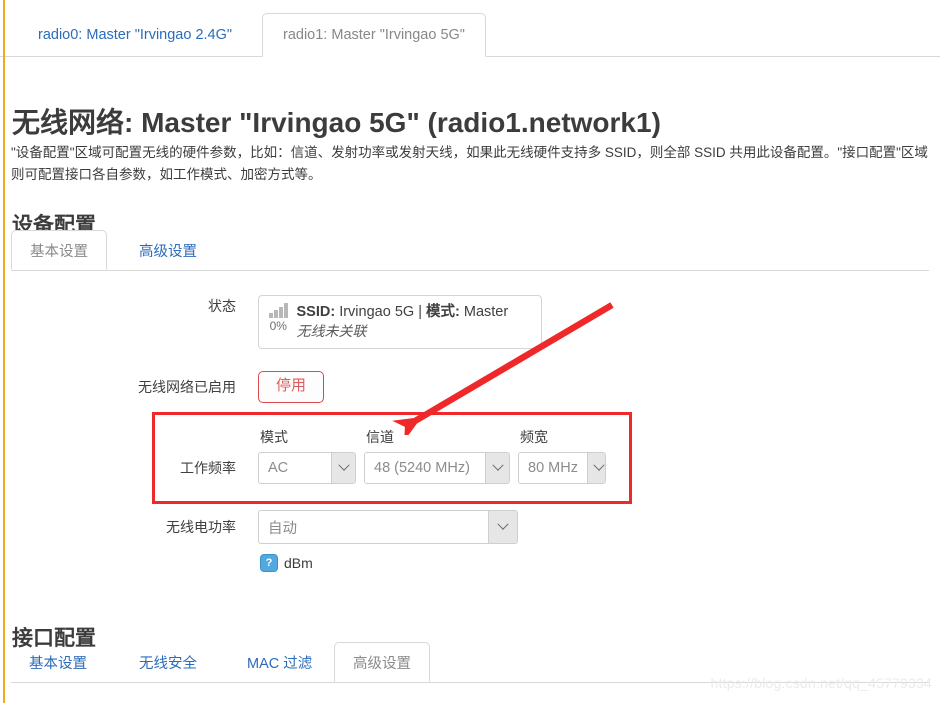 The height and width of the screenshot is (703, 940). Describe the element at coordinates (486, 312) in the screenshot. I see `mode-value: Master` at that location.